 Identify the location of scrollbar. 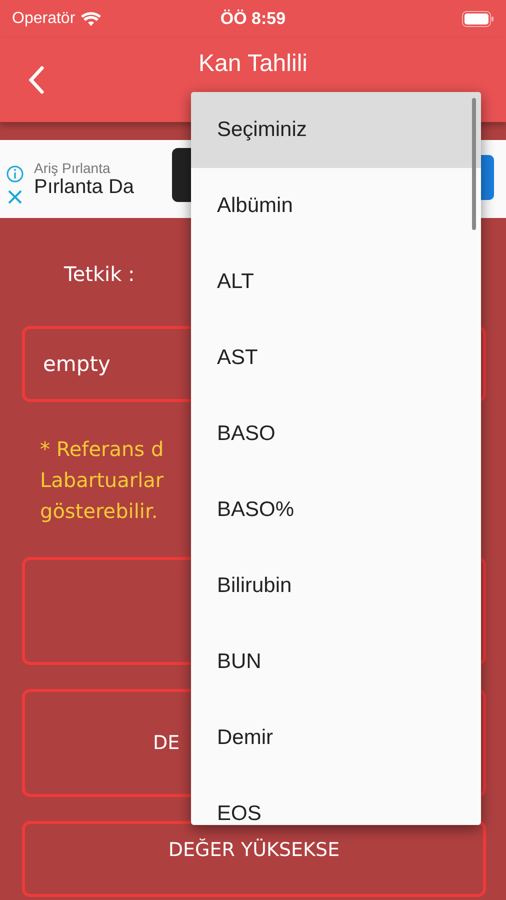
(474, 164).